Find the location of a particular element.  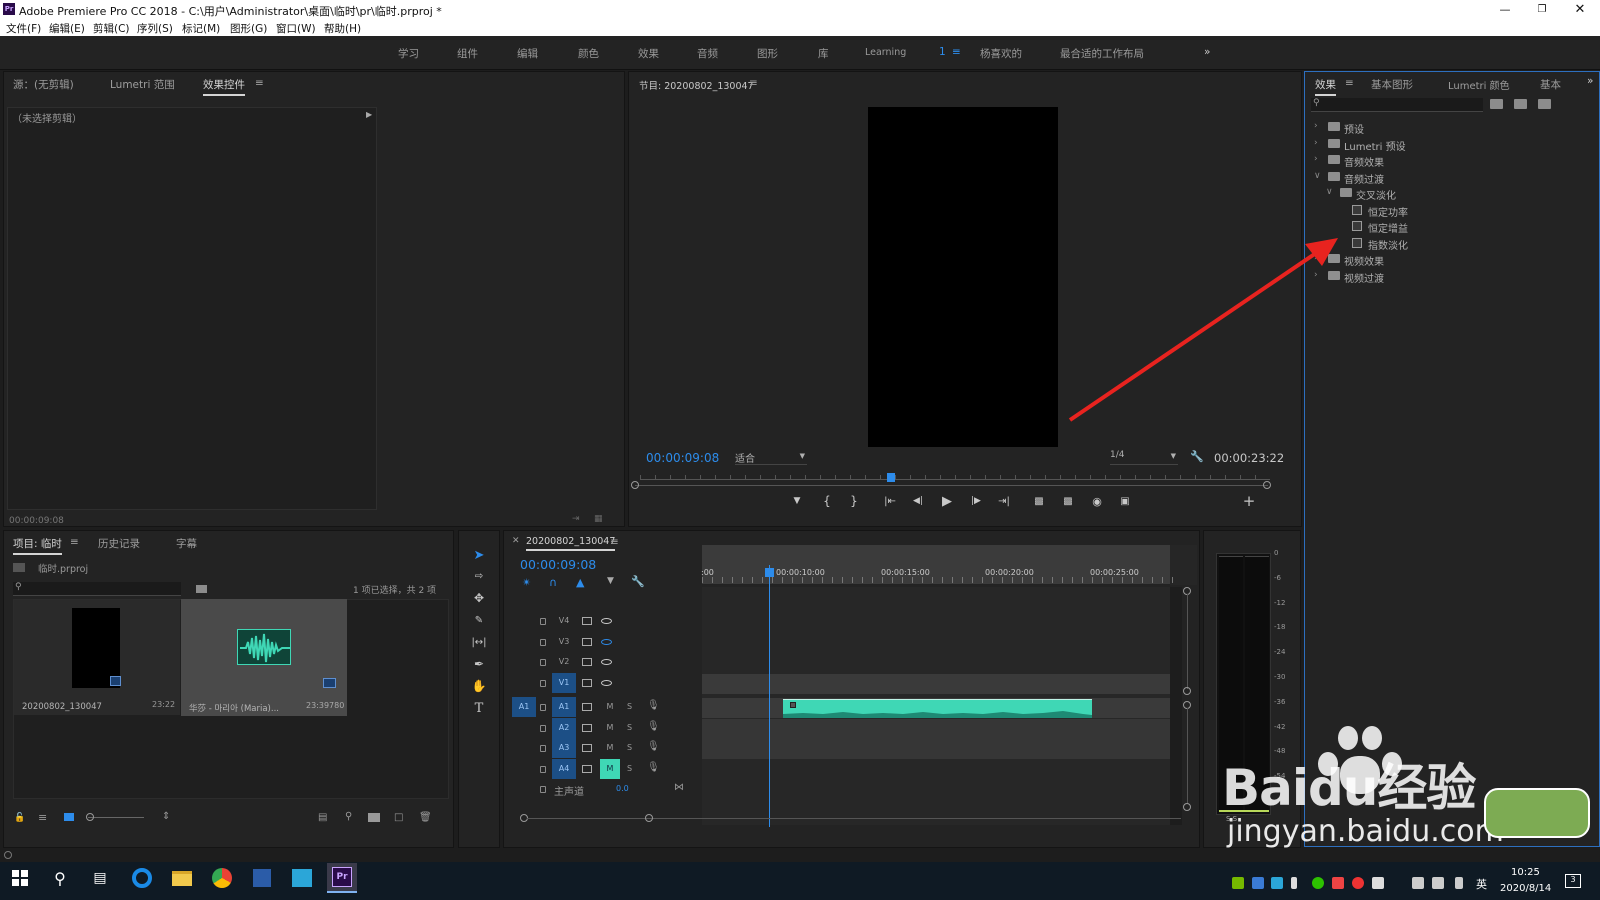

task-view-icon: ▤ is located at coordinates (100, 878).